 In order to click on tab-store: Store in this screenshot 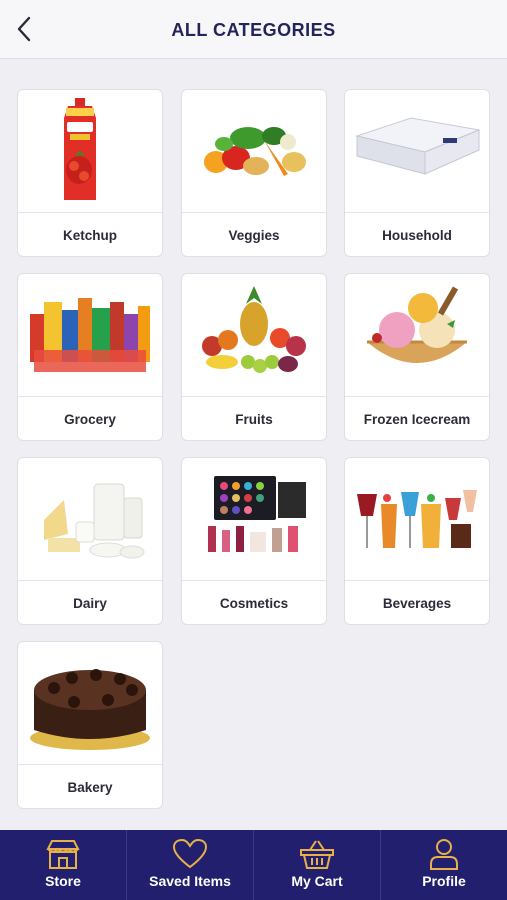, I will do `click(63, 865)`.